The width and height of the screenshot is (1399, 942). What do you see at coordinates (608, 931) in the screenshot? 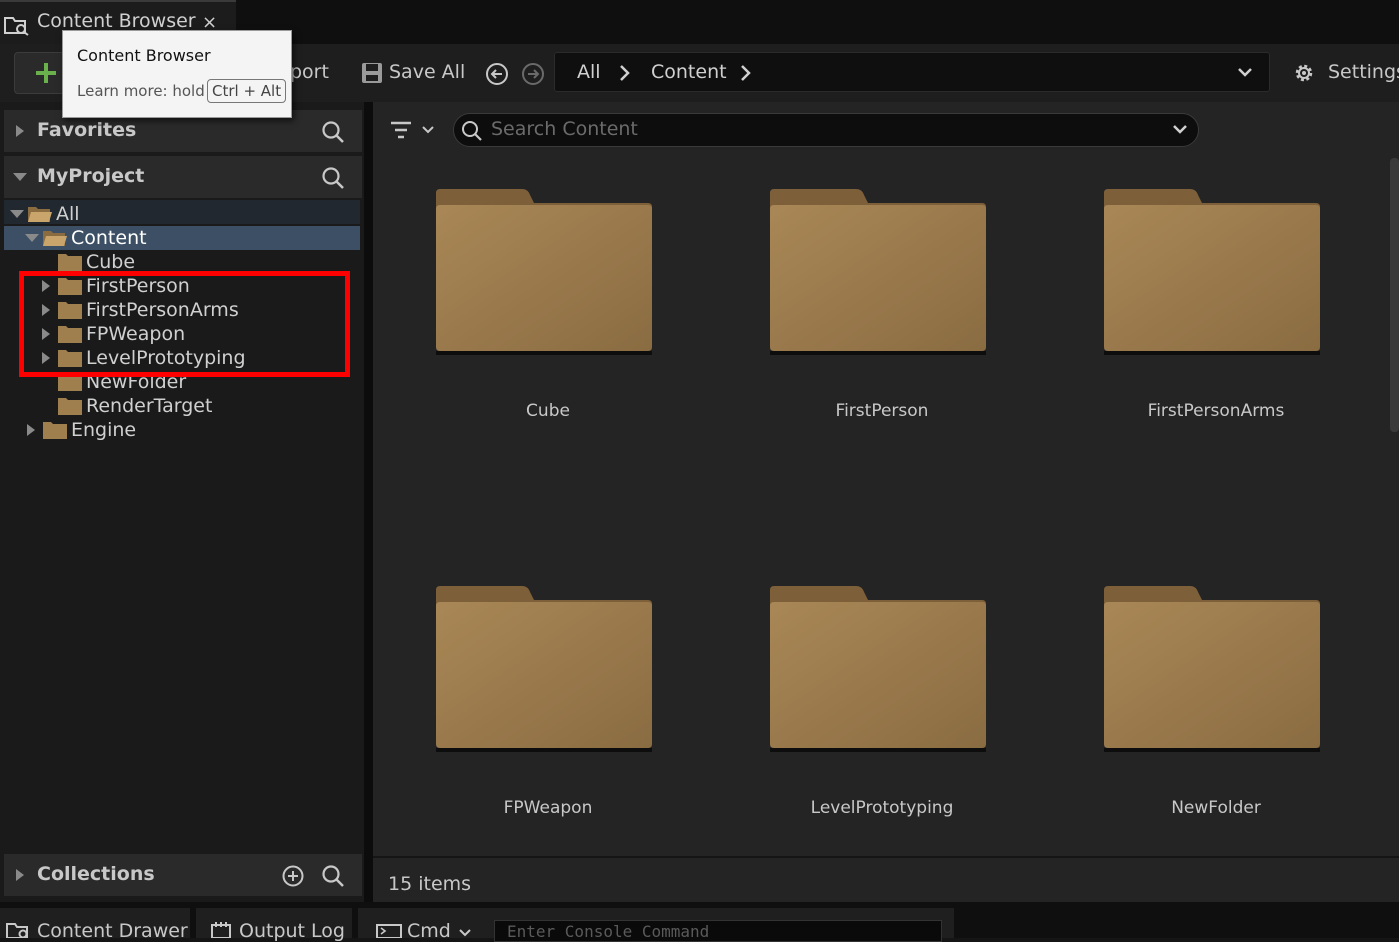
I see `console-placeholder: Enter Console Command` at bounding box center [608, 931].